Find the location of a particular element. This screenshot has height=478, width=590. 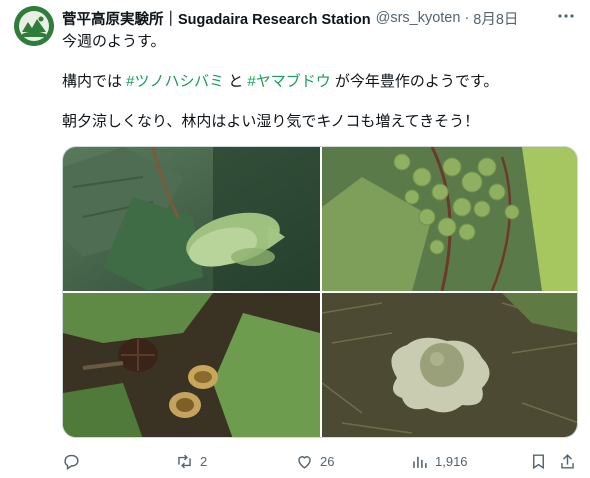

text-line-1: 今週のようす。 is located at coordinates (114, 41).